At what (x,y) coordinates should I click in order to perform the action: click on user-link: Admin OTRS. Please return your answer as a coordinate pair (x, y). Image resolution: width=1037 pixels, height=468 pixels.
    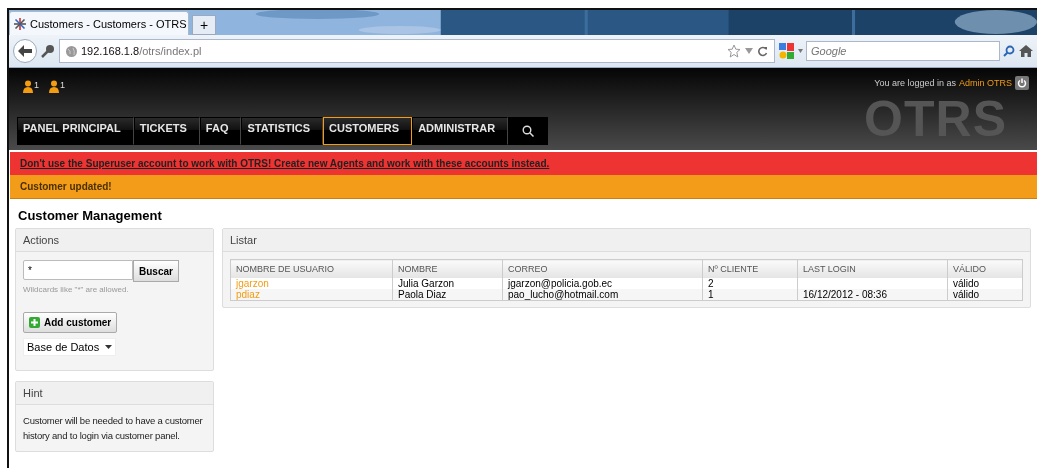
    Looking at the image, I should click on (985, 83).